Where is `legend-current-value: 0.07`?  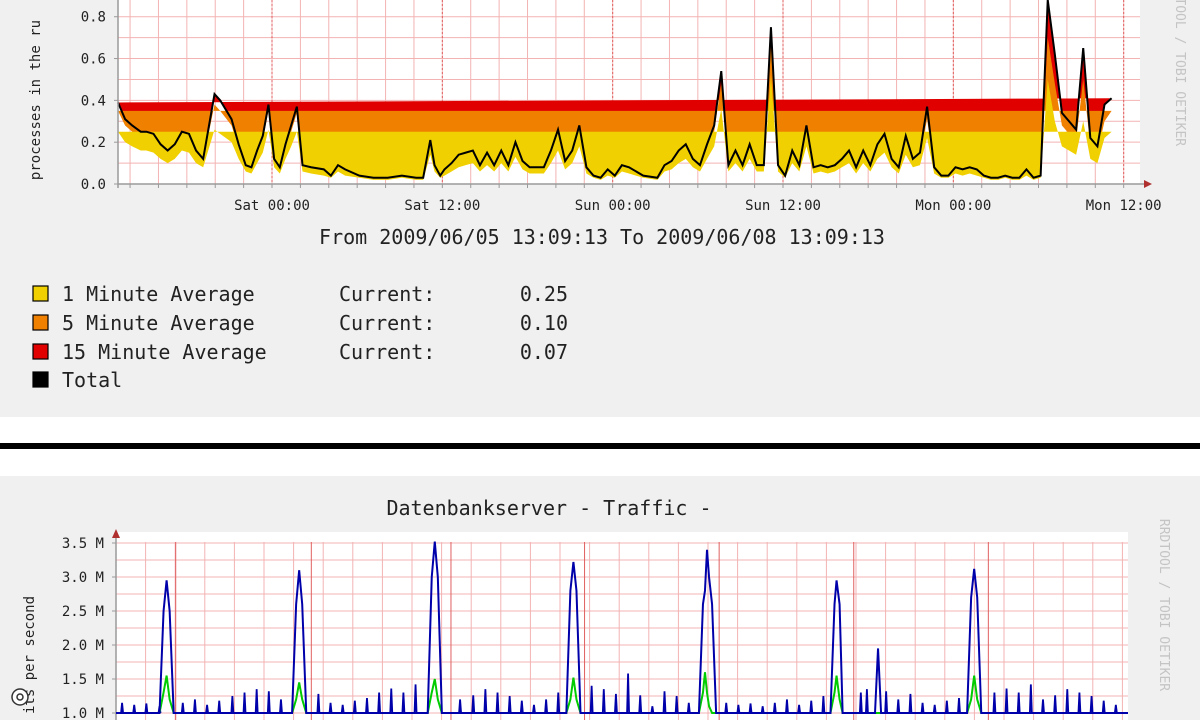
legend-current-value: 0.07 is located at coordinates (544, 352).